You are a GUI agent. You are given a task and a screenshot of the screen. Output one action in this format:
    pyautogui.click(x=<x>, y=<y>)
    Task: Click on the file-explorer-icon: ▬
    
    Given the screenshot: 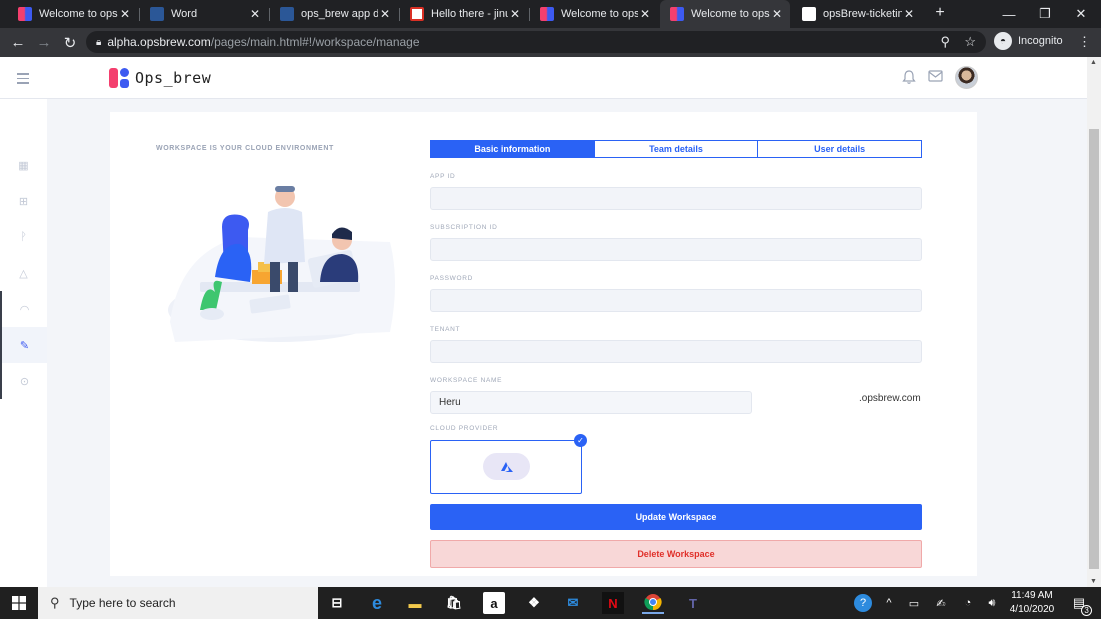 What is the action you would take?
    pyautogui.click(x=415, y=603)
    